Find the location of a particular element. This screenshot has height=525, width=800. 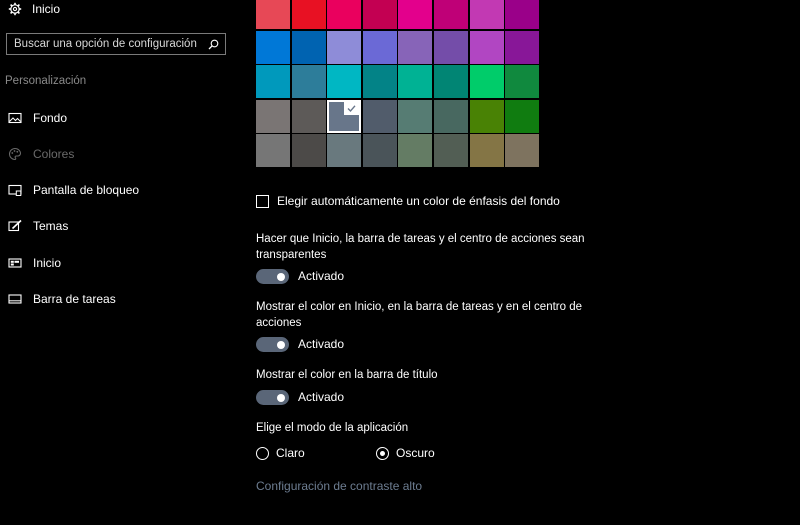

show-color-start-toggle-row: Activado is located at coordinates (300, 344).